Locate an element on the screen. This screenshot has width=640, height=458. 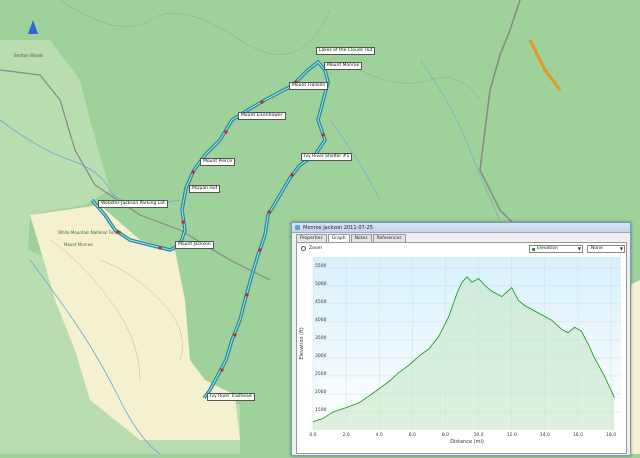
secondary-select: None ▼ is located at coordinates (606, 249).